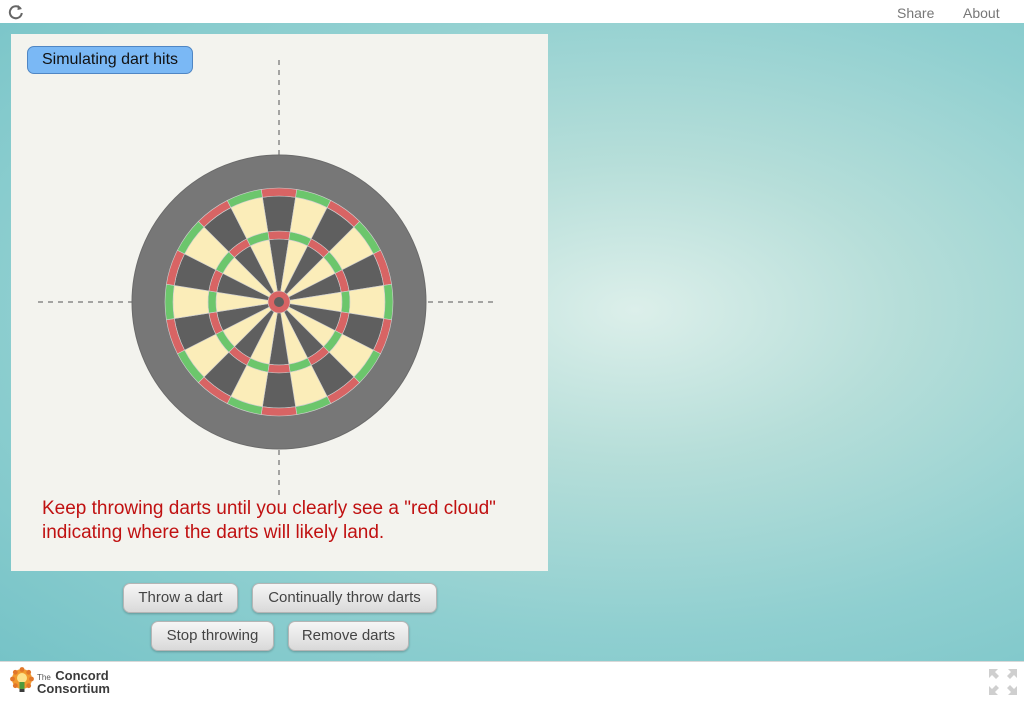 The image size is (1024, 701). What do you see at coordinates (212, 636) in the screenshot?
I see `stop-throwing-button: Stop throwing` at bounding box center [212, 636].